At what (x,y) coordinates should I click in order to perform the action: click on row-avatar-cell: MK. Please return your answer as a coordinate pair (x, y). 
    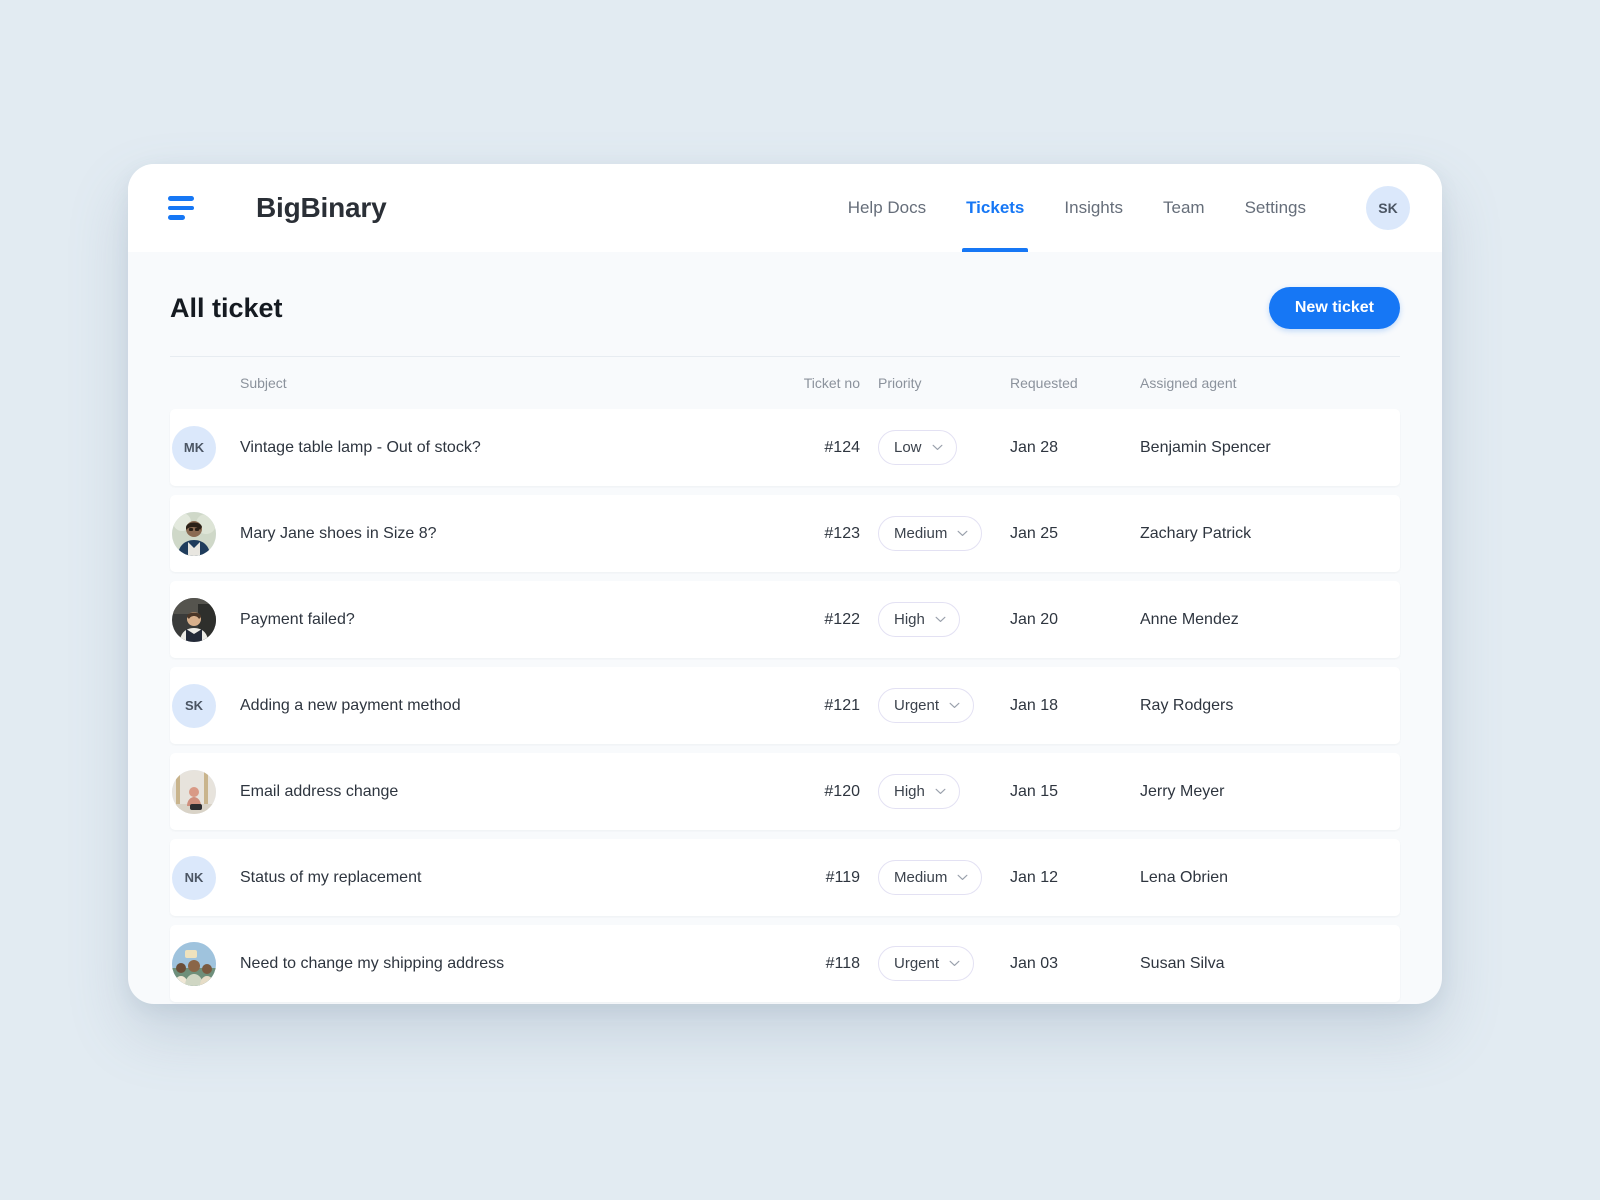
    Looking at the image, I should click on (205, 447).